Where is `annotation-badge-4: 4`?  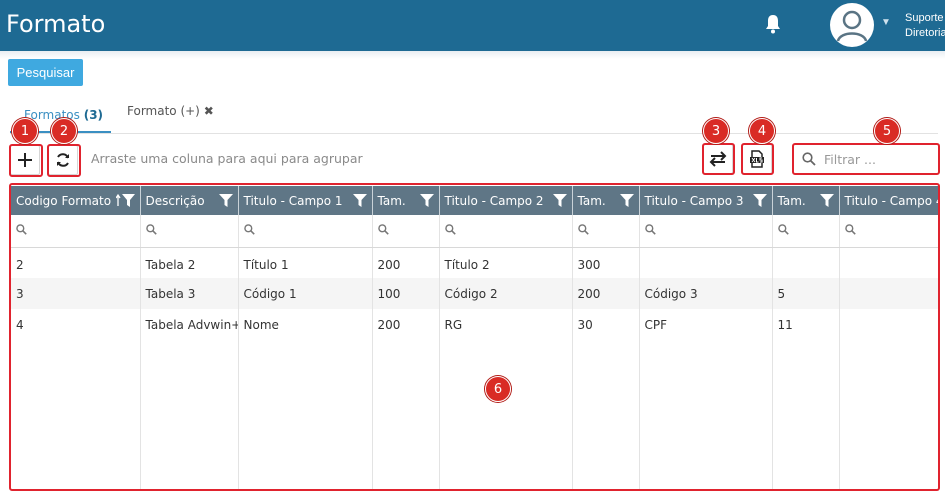
annotation-badge-4: 4 is located at coordinates (762, 131).